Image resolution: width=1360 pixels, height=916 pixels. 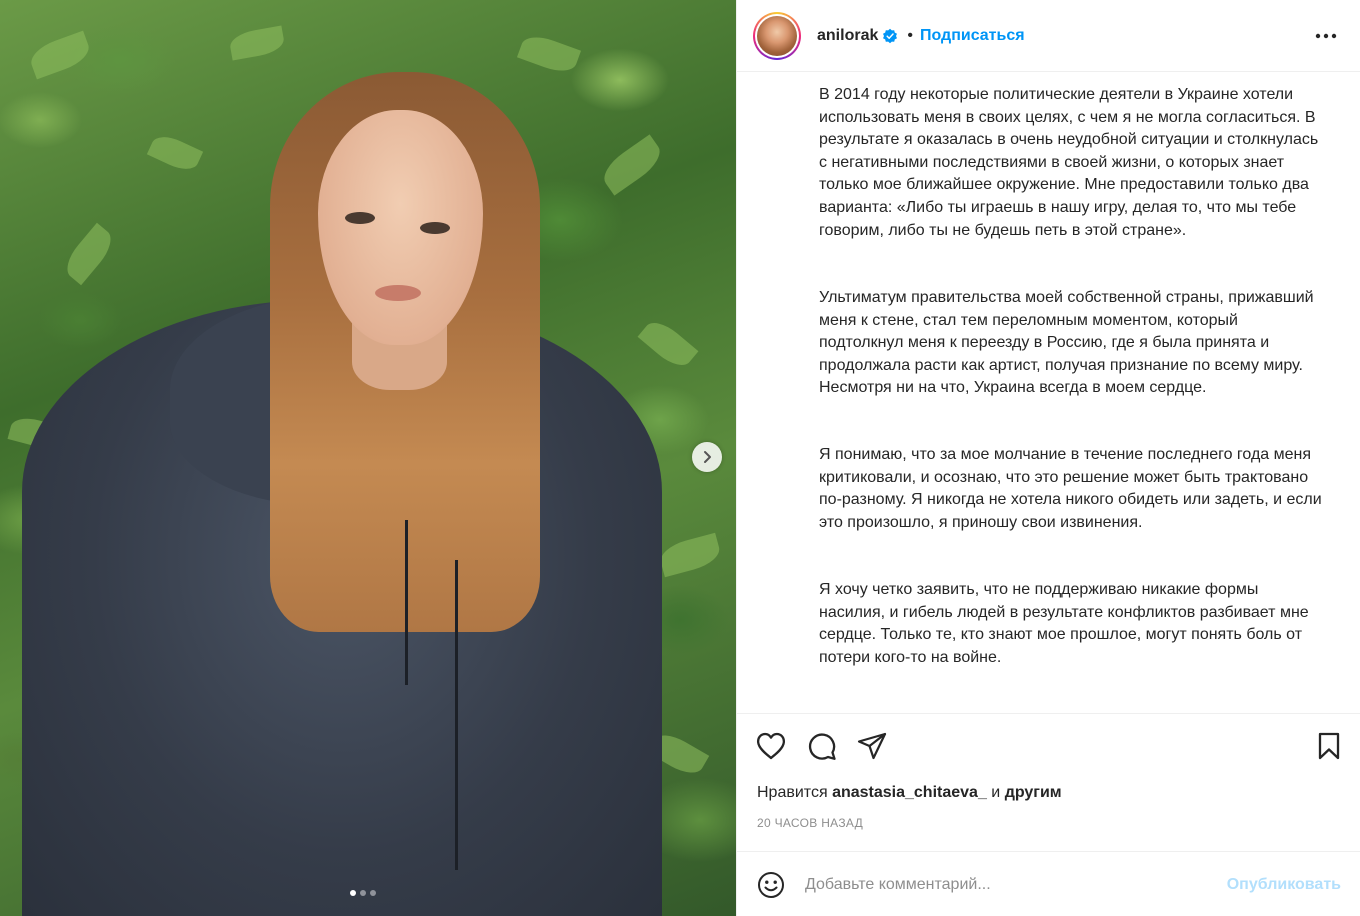 What do you see at coordinates (400, 227) in the screenshot?
I see `face-shape` at bounding box center [400, 227].